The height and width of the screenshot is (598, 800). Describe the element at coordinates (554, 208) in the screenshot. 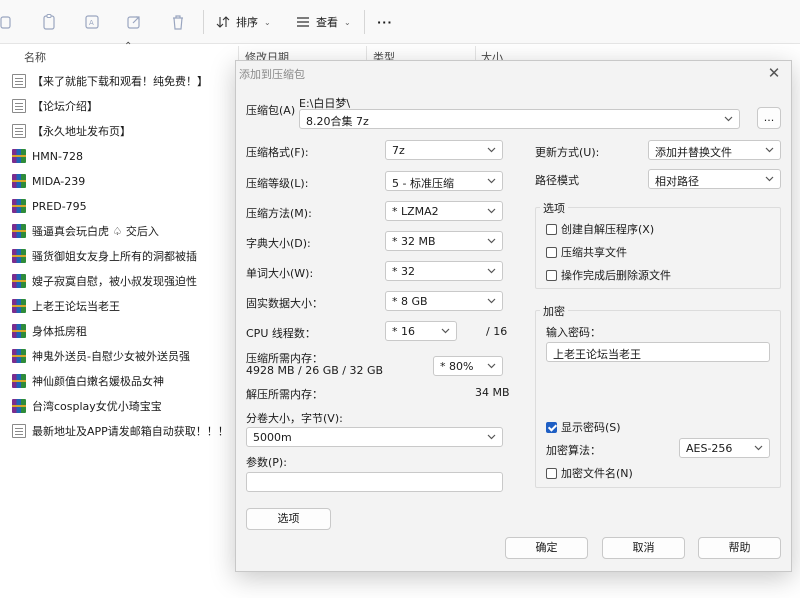

I see `options-group-title: 选项` at that location.